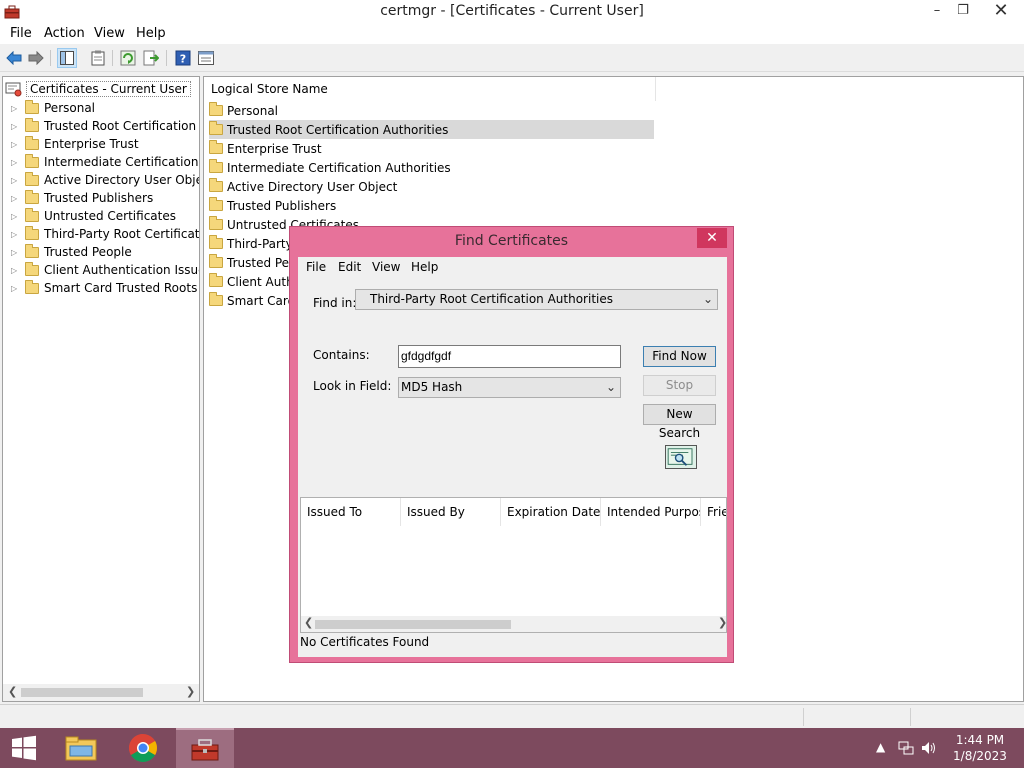  What do you see at coordinates (679, 385) in the screenshot?
I see `stop-button: Stop` at bounding box center [679, 385].